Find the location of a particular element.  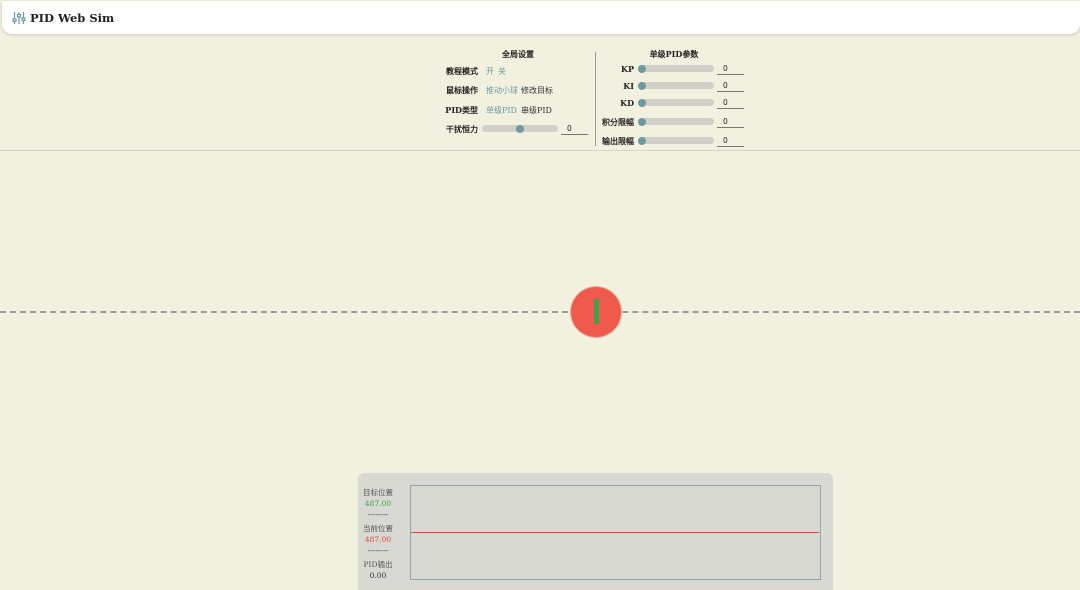

kd-input: 0 is located at coordinates (730, 103).